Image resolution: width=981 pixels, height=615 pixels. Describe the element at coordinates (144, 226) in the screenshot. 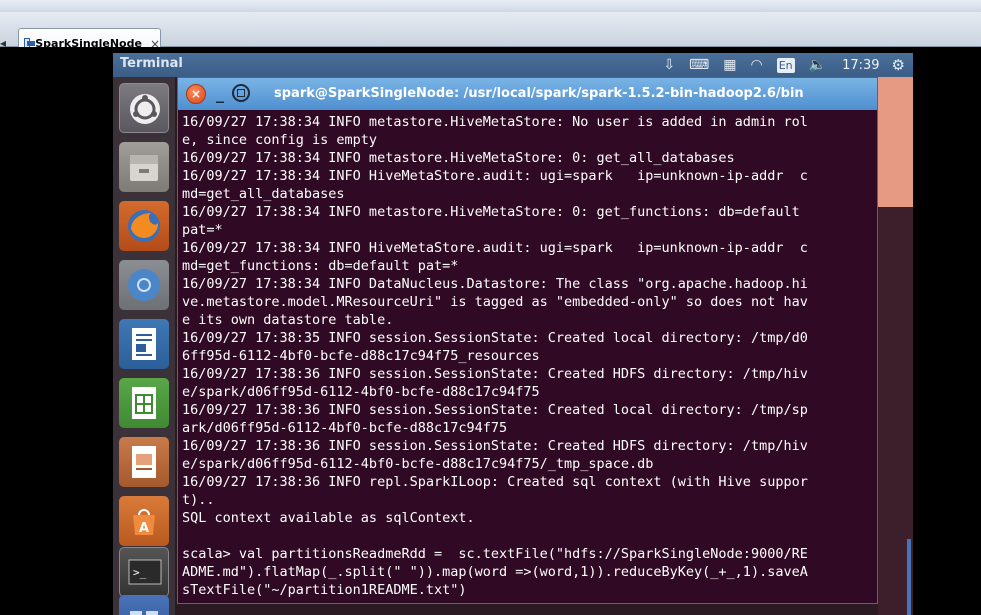

I see `firefox-icon` at that location.